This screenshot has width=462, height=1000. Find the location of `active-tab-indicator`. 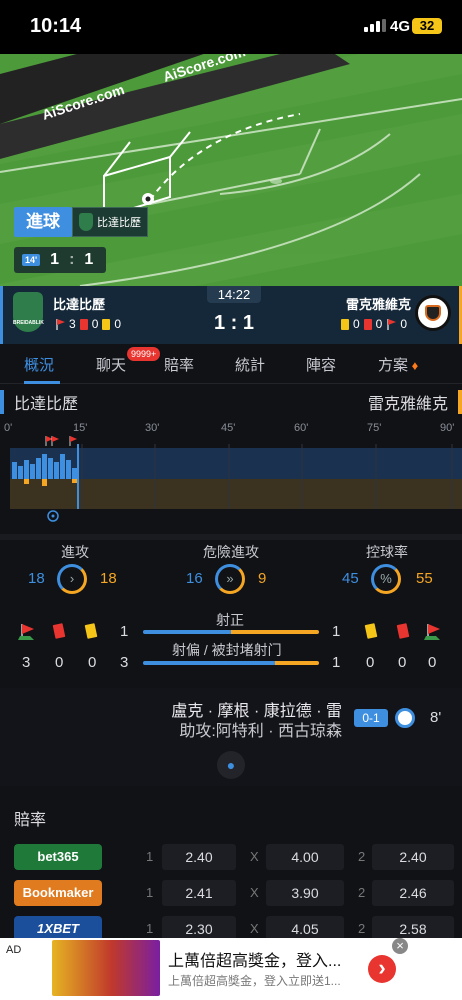

active-tab-indicator is located at coordinates (42, 382).